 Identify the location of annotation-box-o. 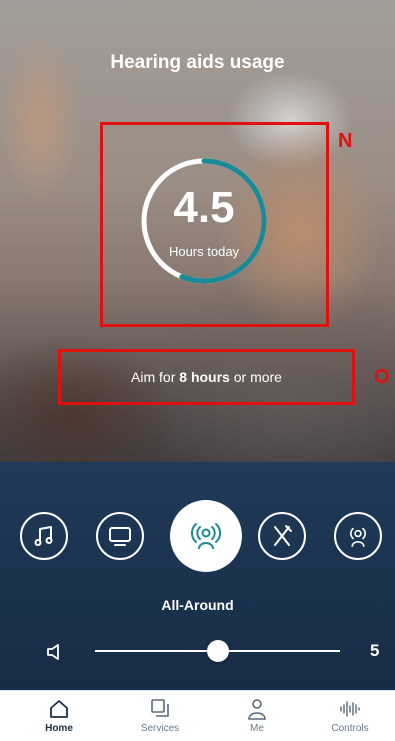
(206, 377).